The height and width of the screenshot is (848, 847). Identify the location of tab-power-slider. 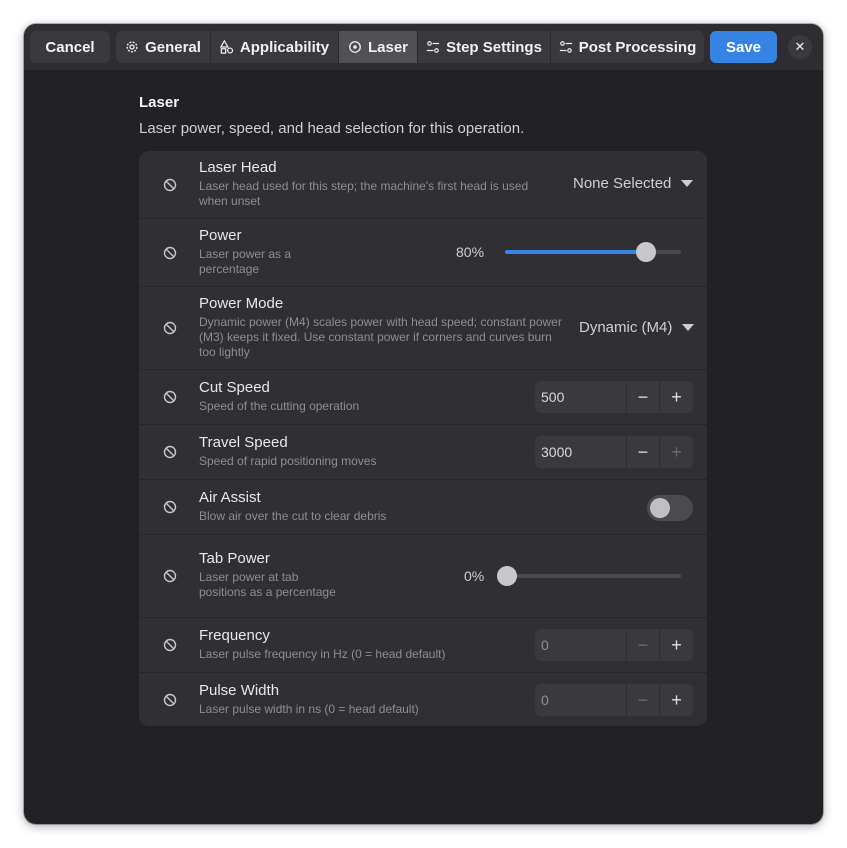
(589, 576).